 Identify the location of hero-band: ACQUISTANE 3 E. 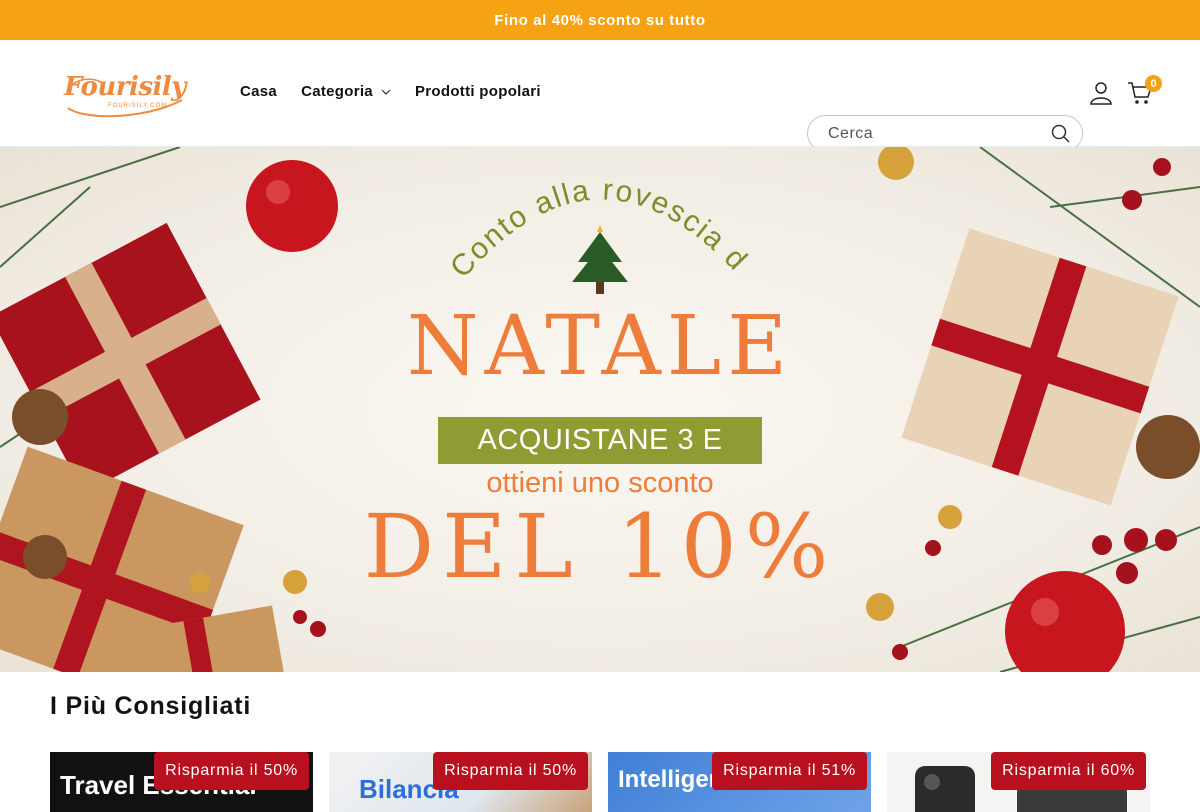
(600, 440).